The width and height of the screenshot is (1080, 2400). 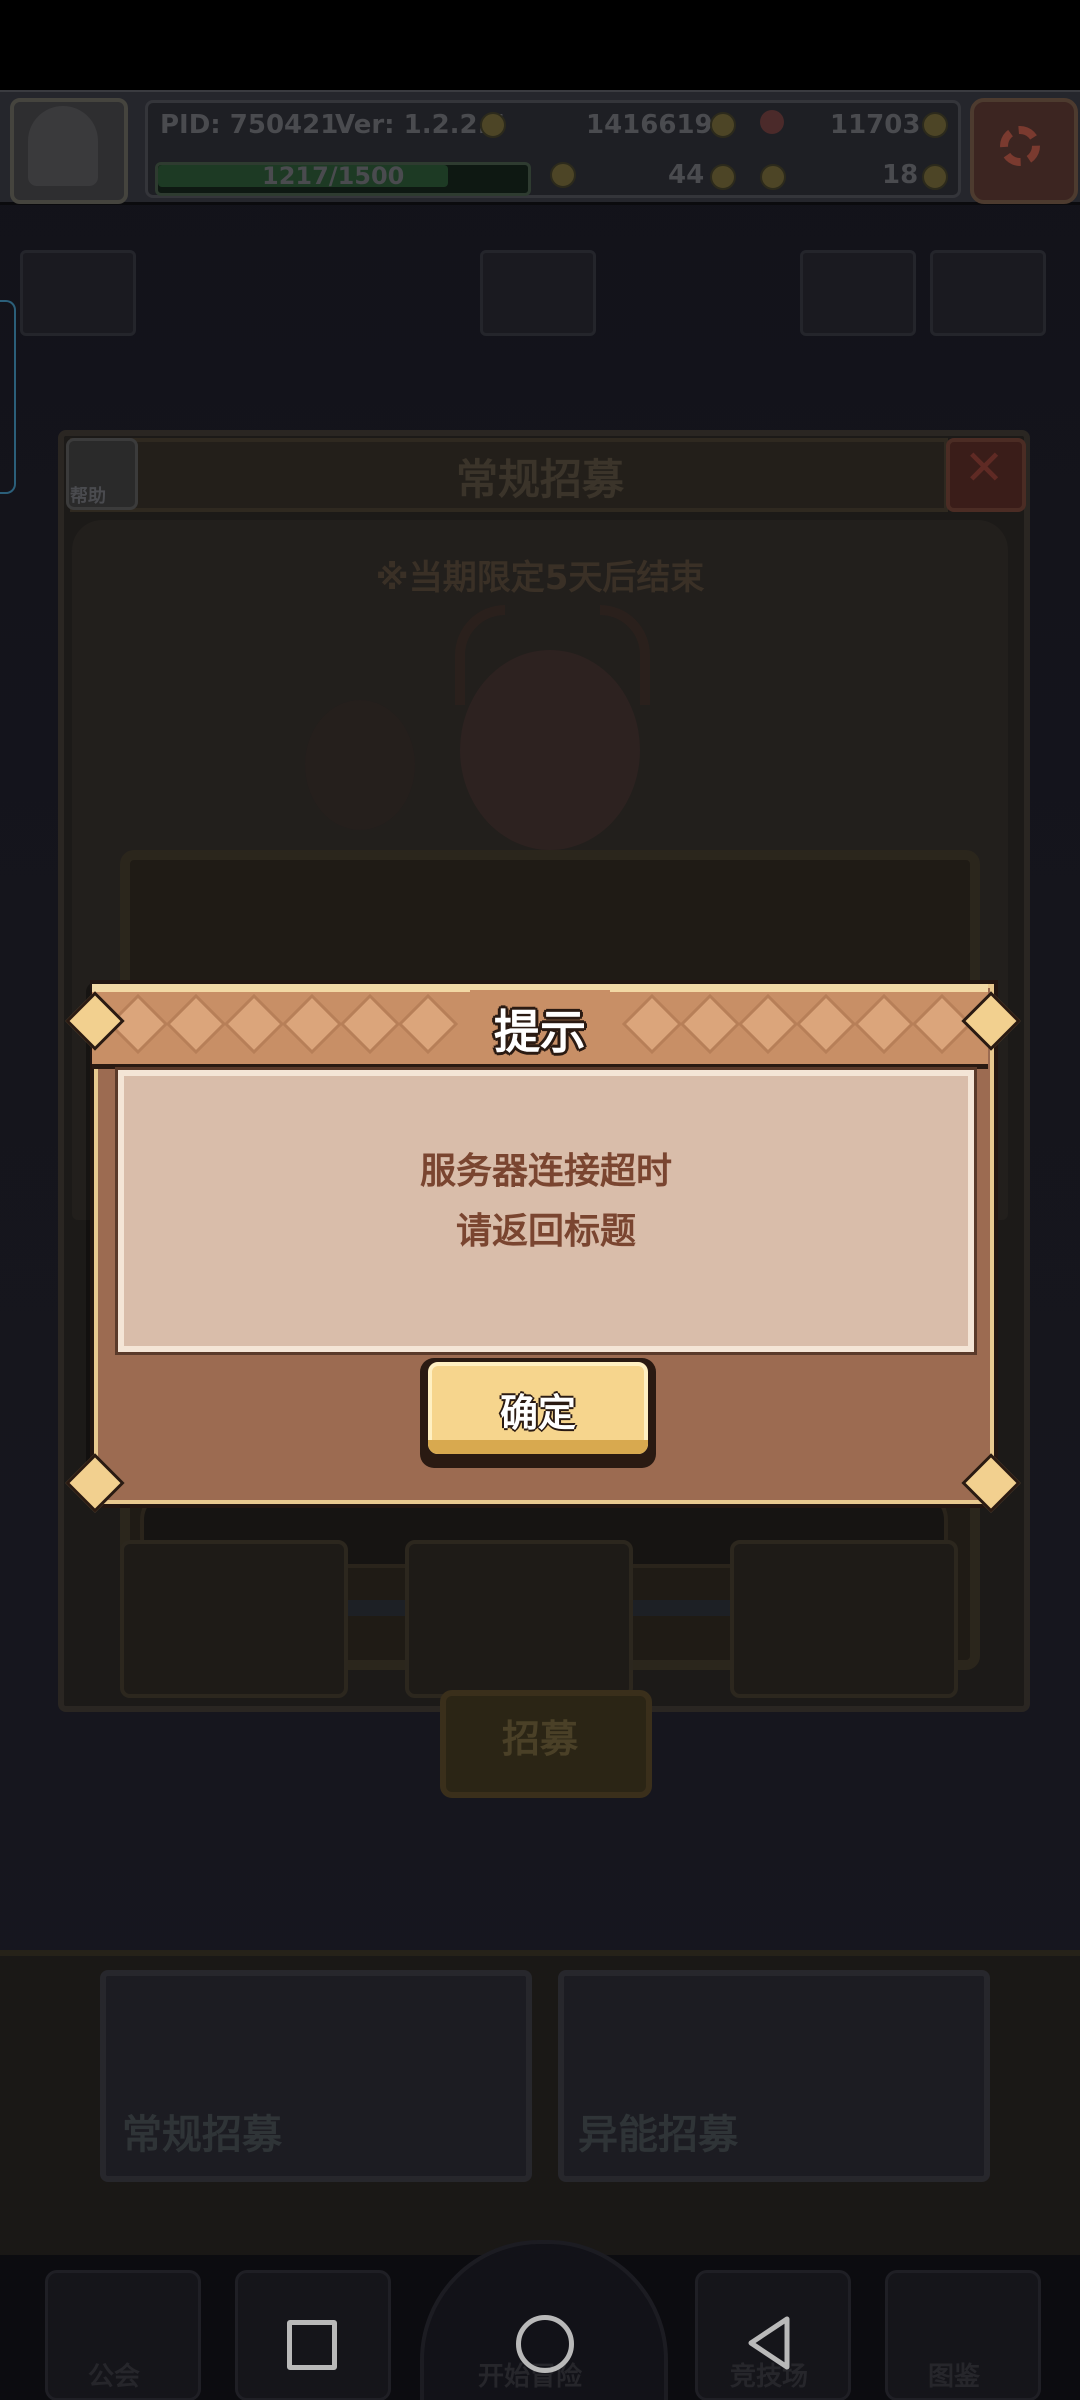 I want to click on gem-icon, so click(x=772, y=122).